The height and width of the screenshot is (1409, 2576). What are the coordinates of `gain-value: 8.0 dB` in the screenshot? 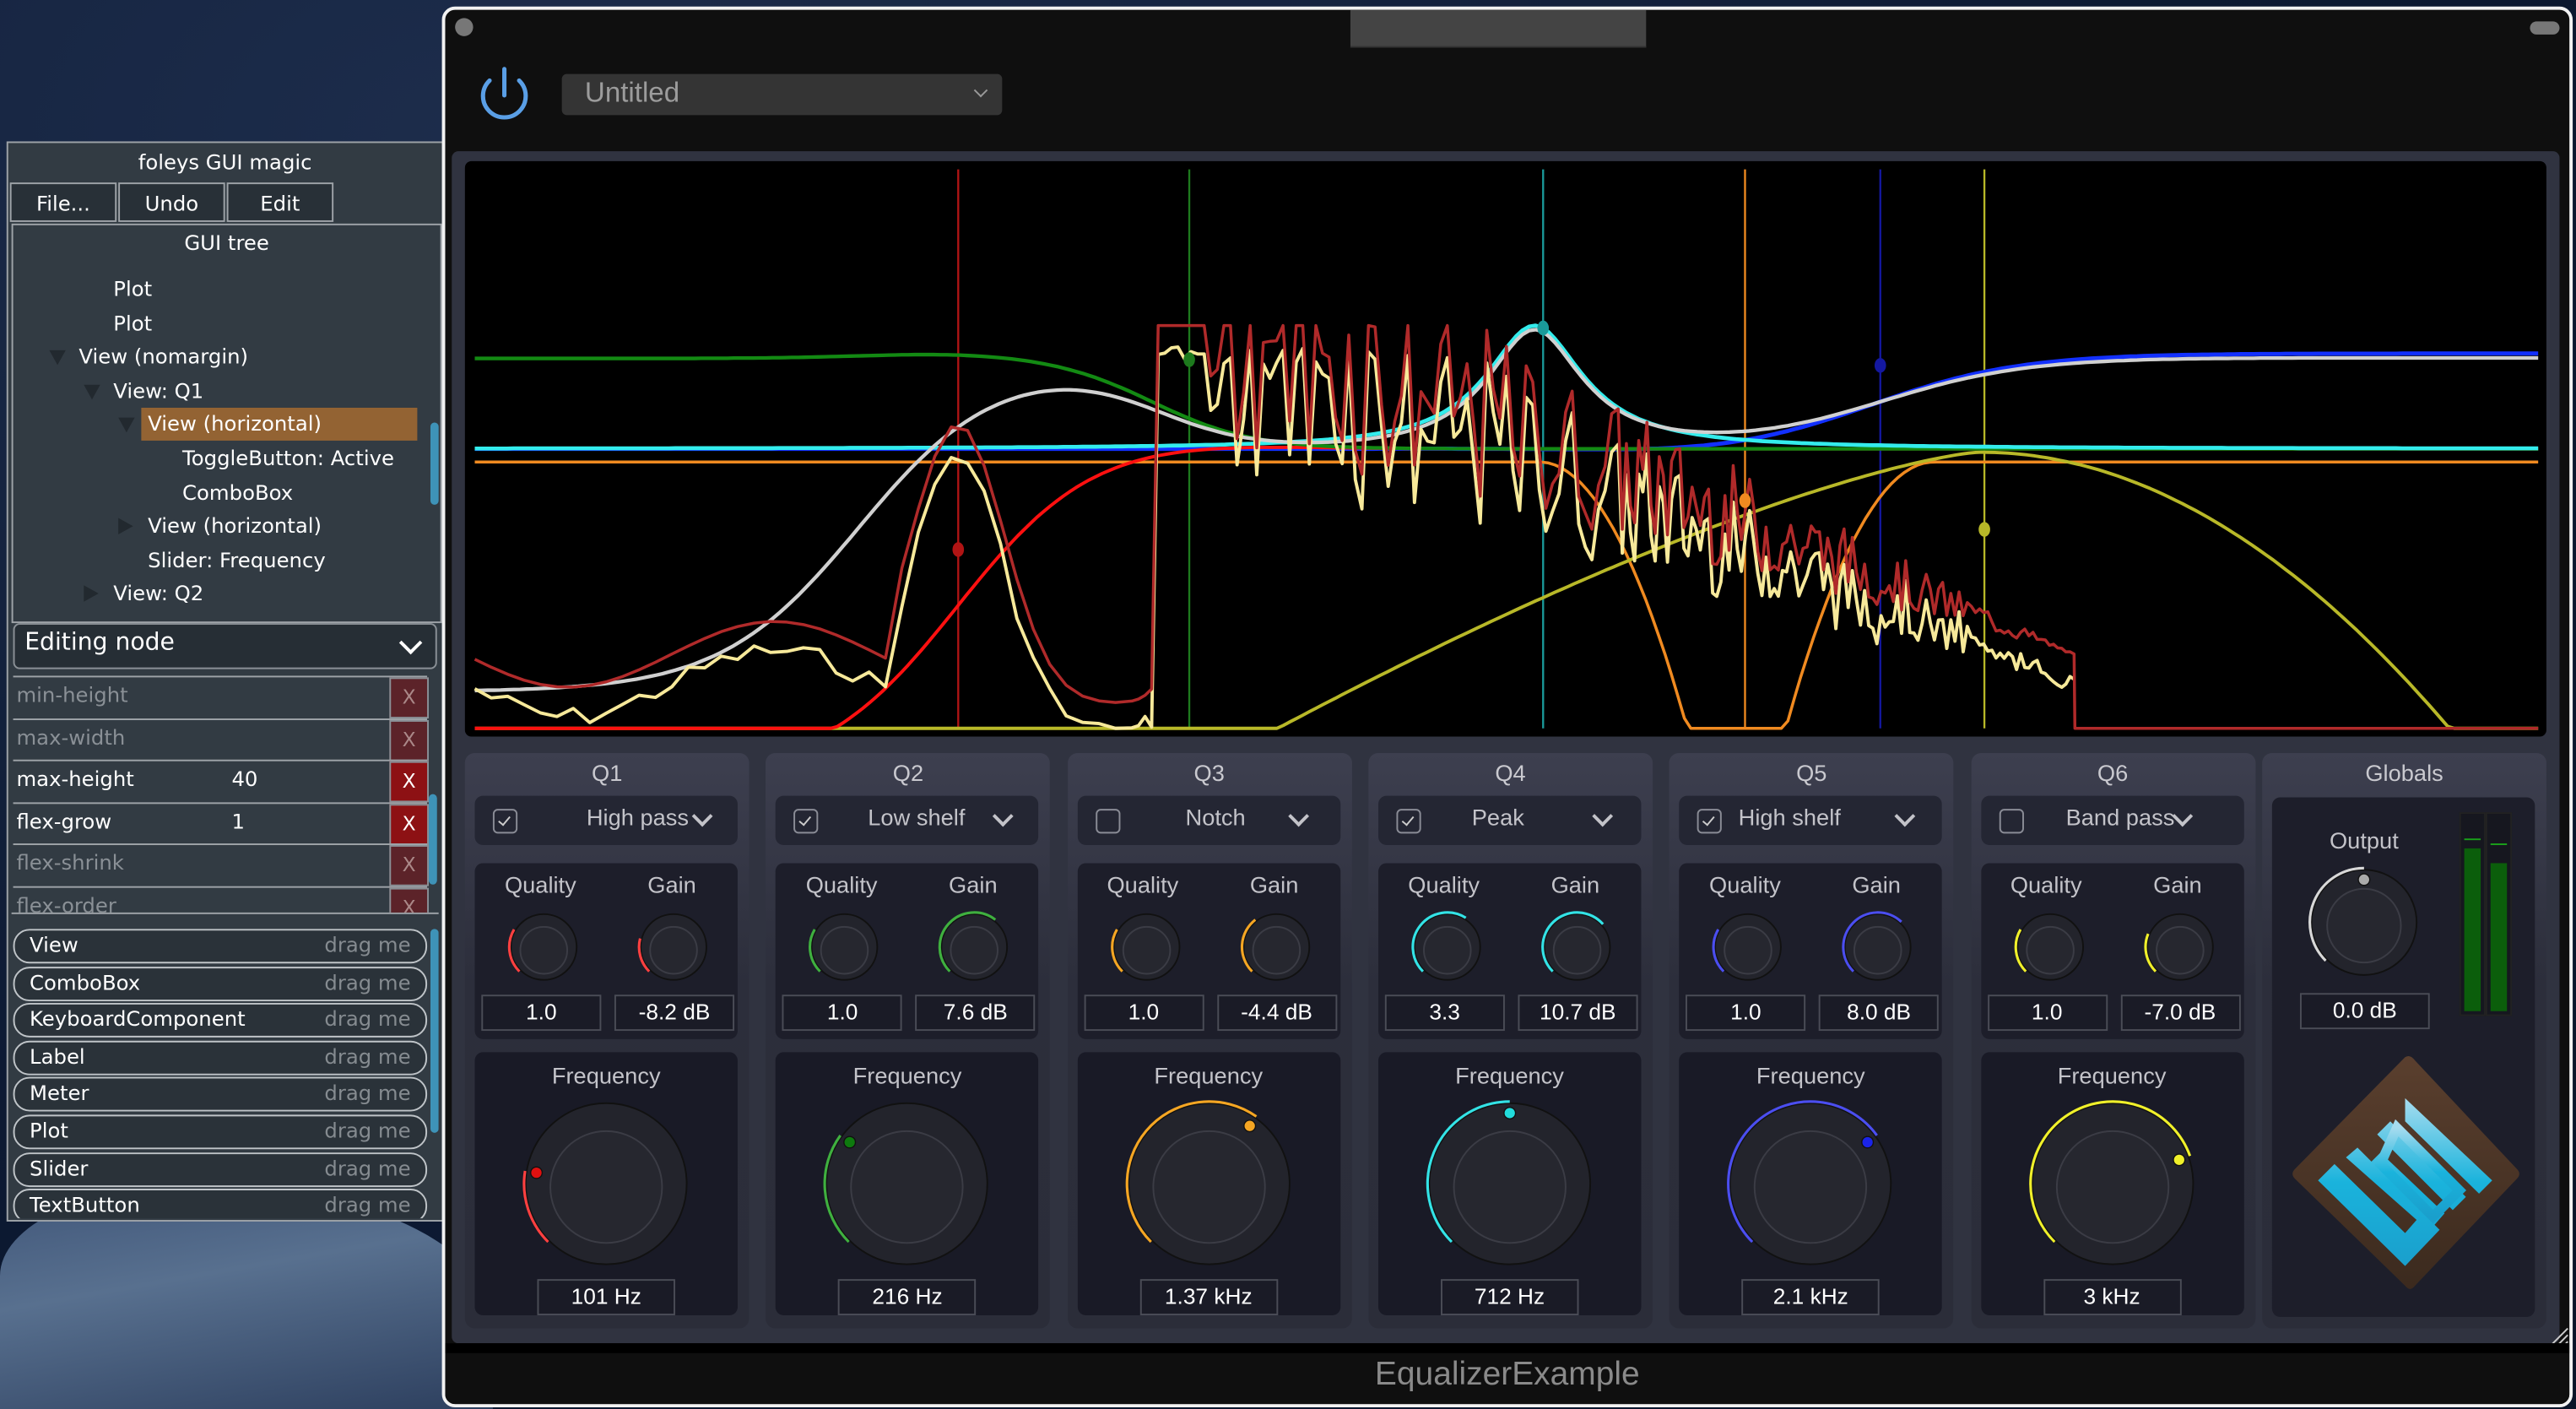 It's located at (1879, 1013).